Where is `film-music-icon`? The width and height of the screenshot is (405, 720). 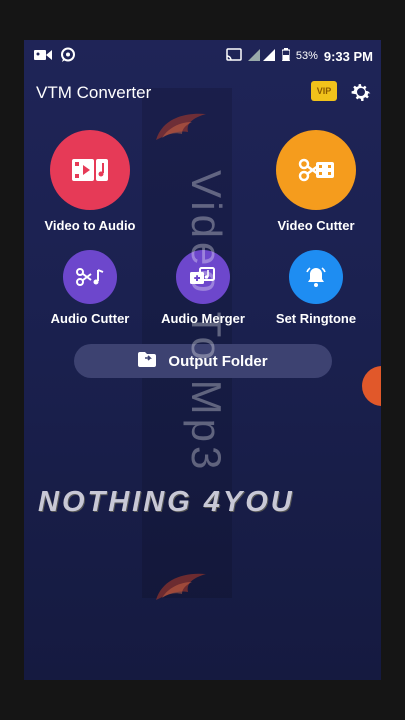 film-music-icon is located at coordinates (90, 170).